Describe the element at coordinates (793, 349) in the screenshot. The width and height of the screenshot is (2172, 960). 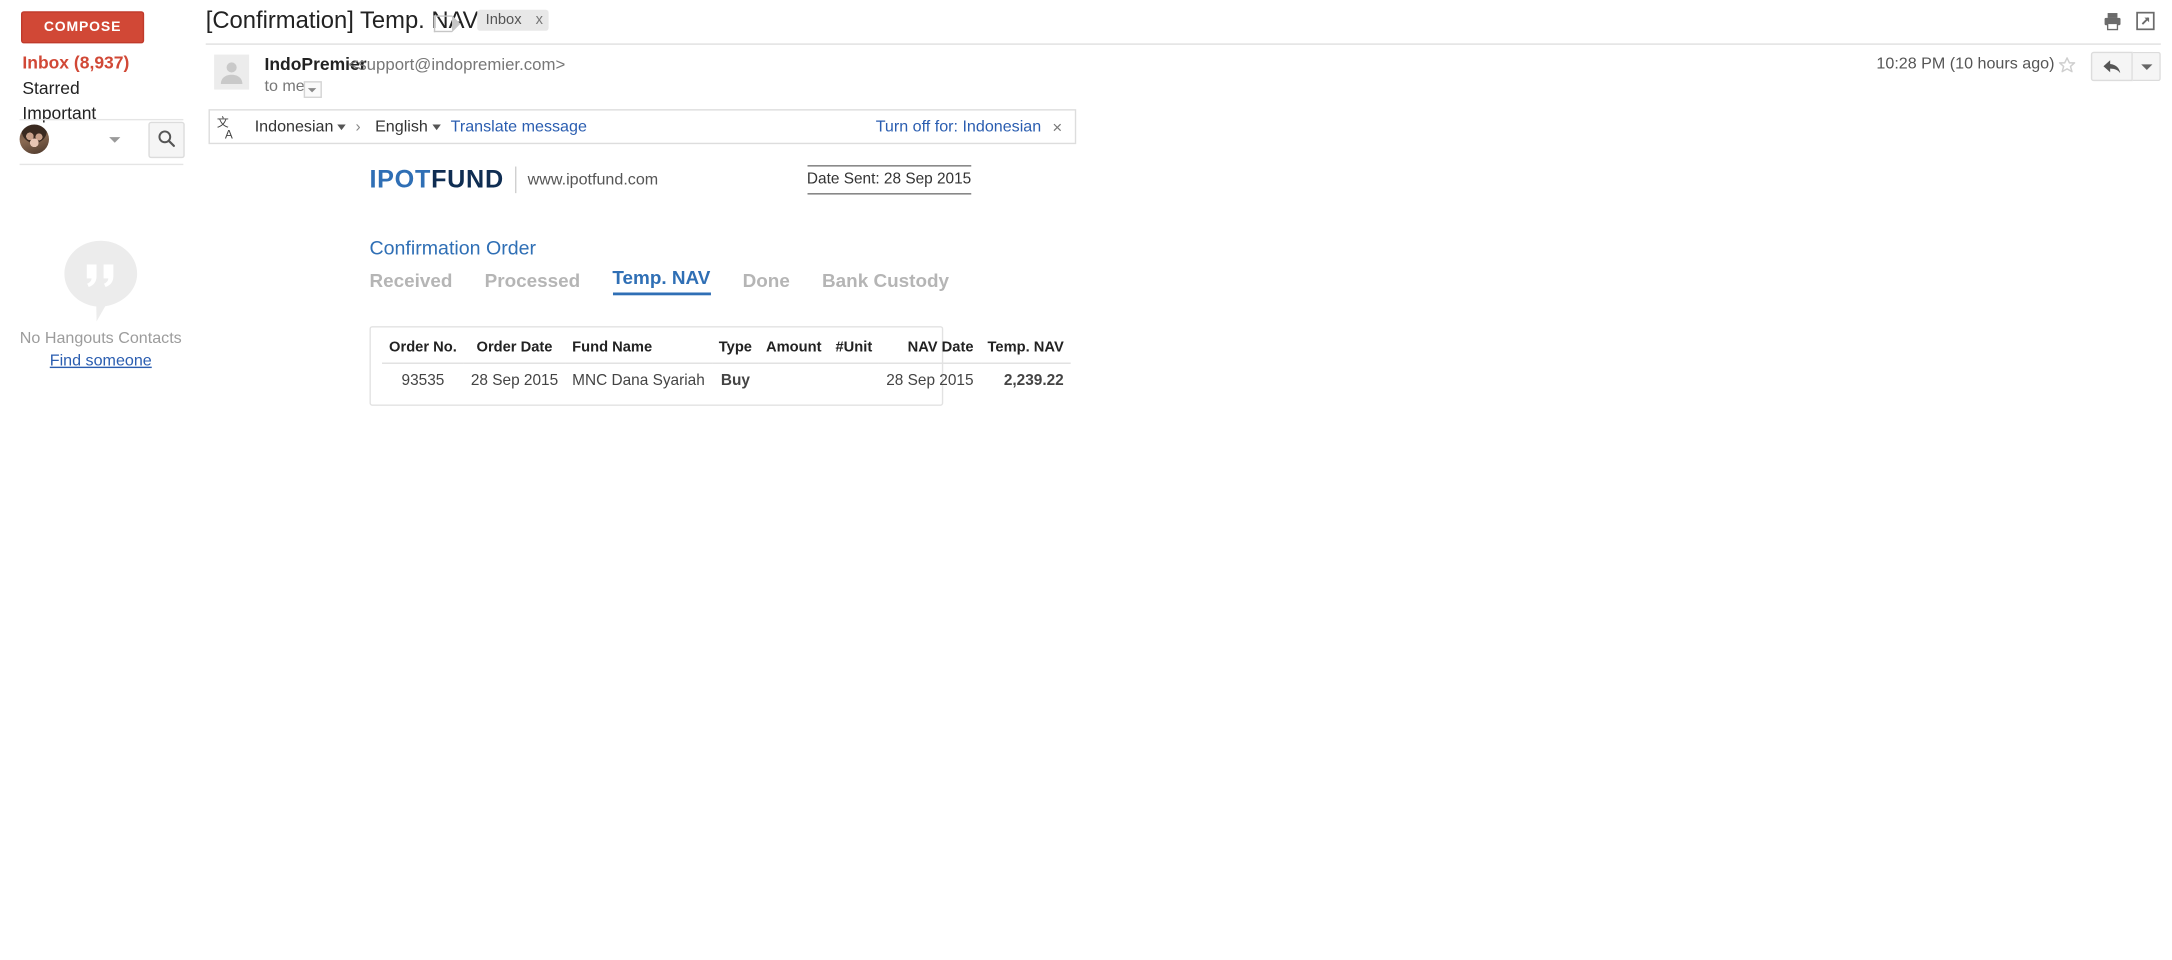
I see `column-header-amount: Amount` at that location.